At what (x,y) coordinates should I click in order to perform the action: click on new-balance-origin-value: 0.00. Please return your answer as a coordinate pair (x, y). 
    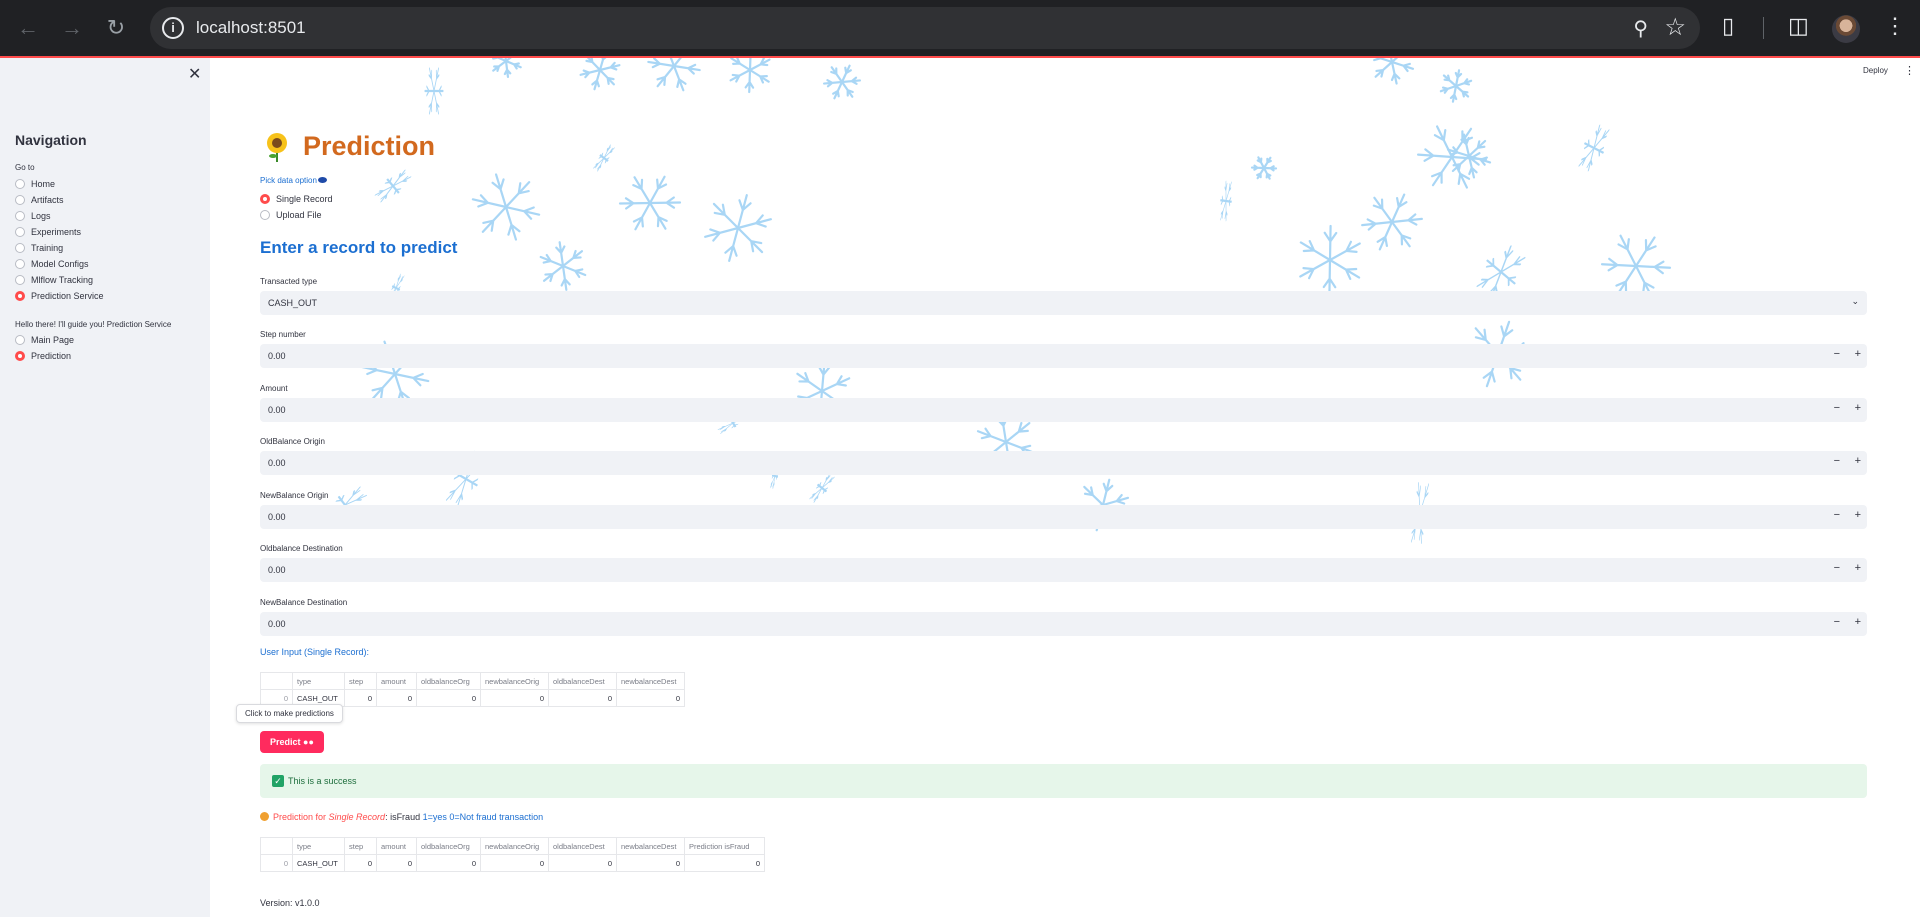
    Looking at the image, I should click on (277, 517).